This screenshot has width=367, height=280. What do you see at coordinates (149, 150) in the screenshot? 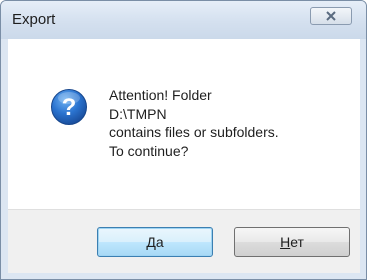
I see `message-line: To continue?` at bounding box center [149, 150].